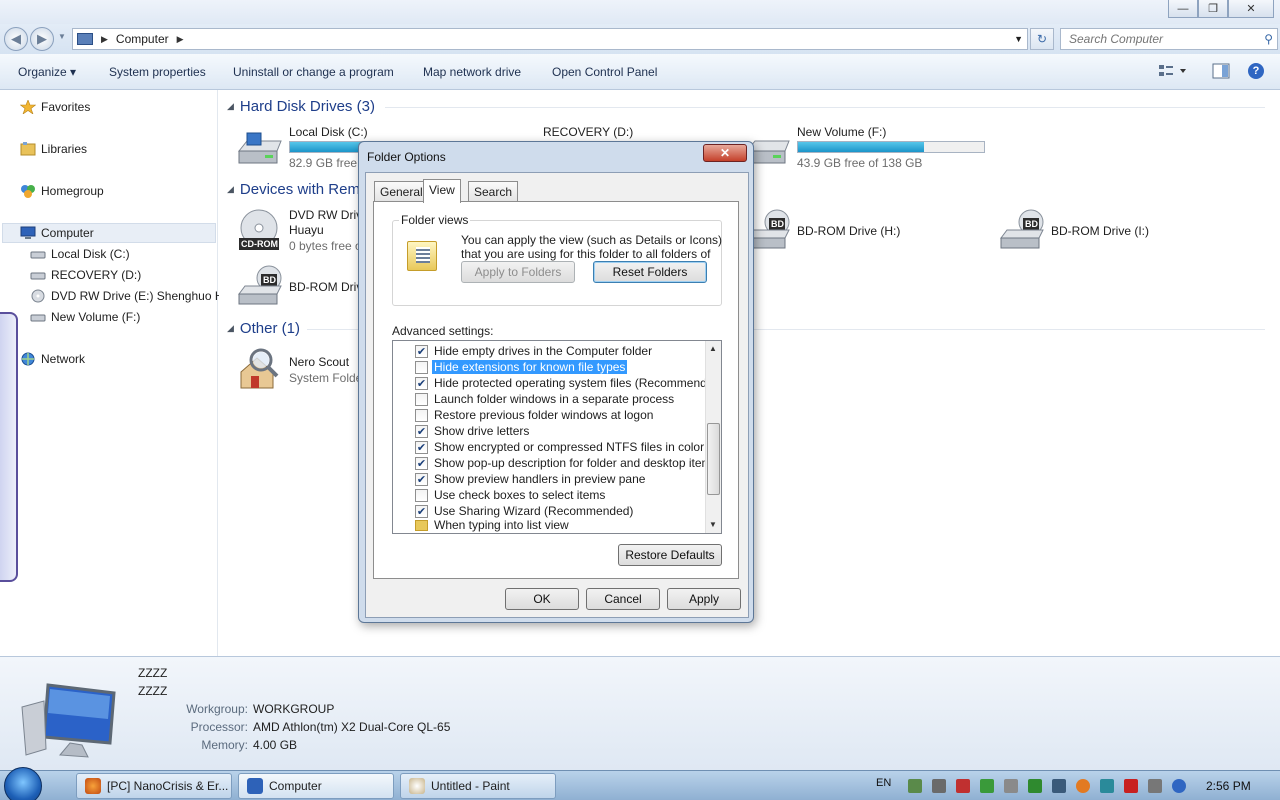  Describe the element at coordinates (493, 191) in the screenshot. I see `tab-search: Search` at that location.